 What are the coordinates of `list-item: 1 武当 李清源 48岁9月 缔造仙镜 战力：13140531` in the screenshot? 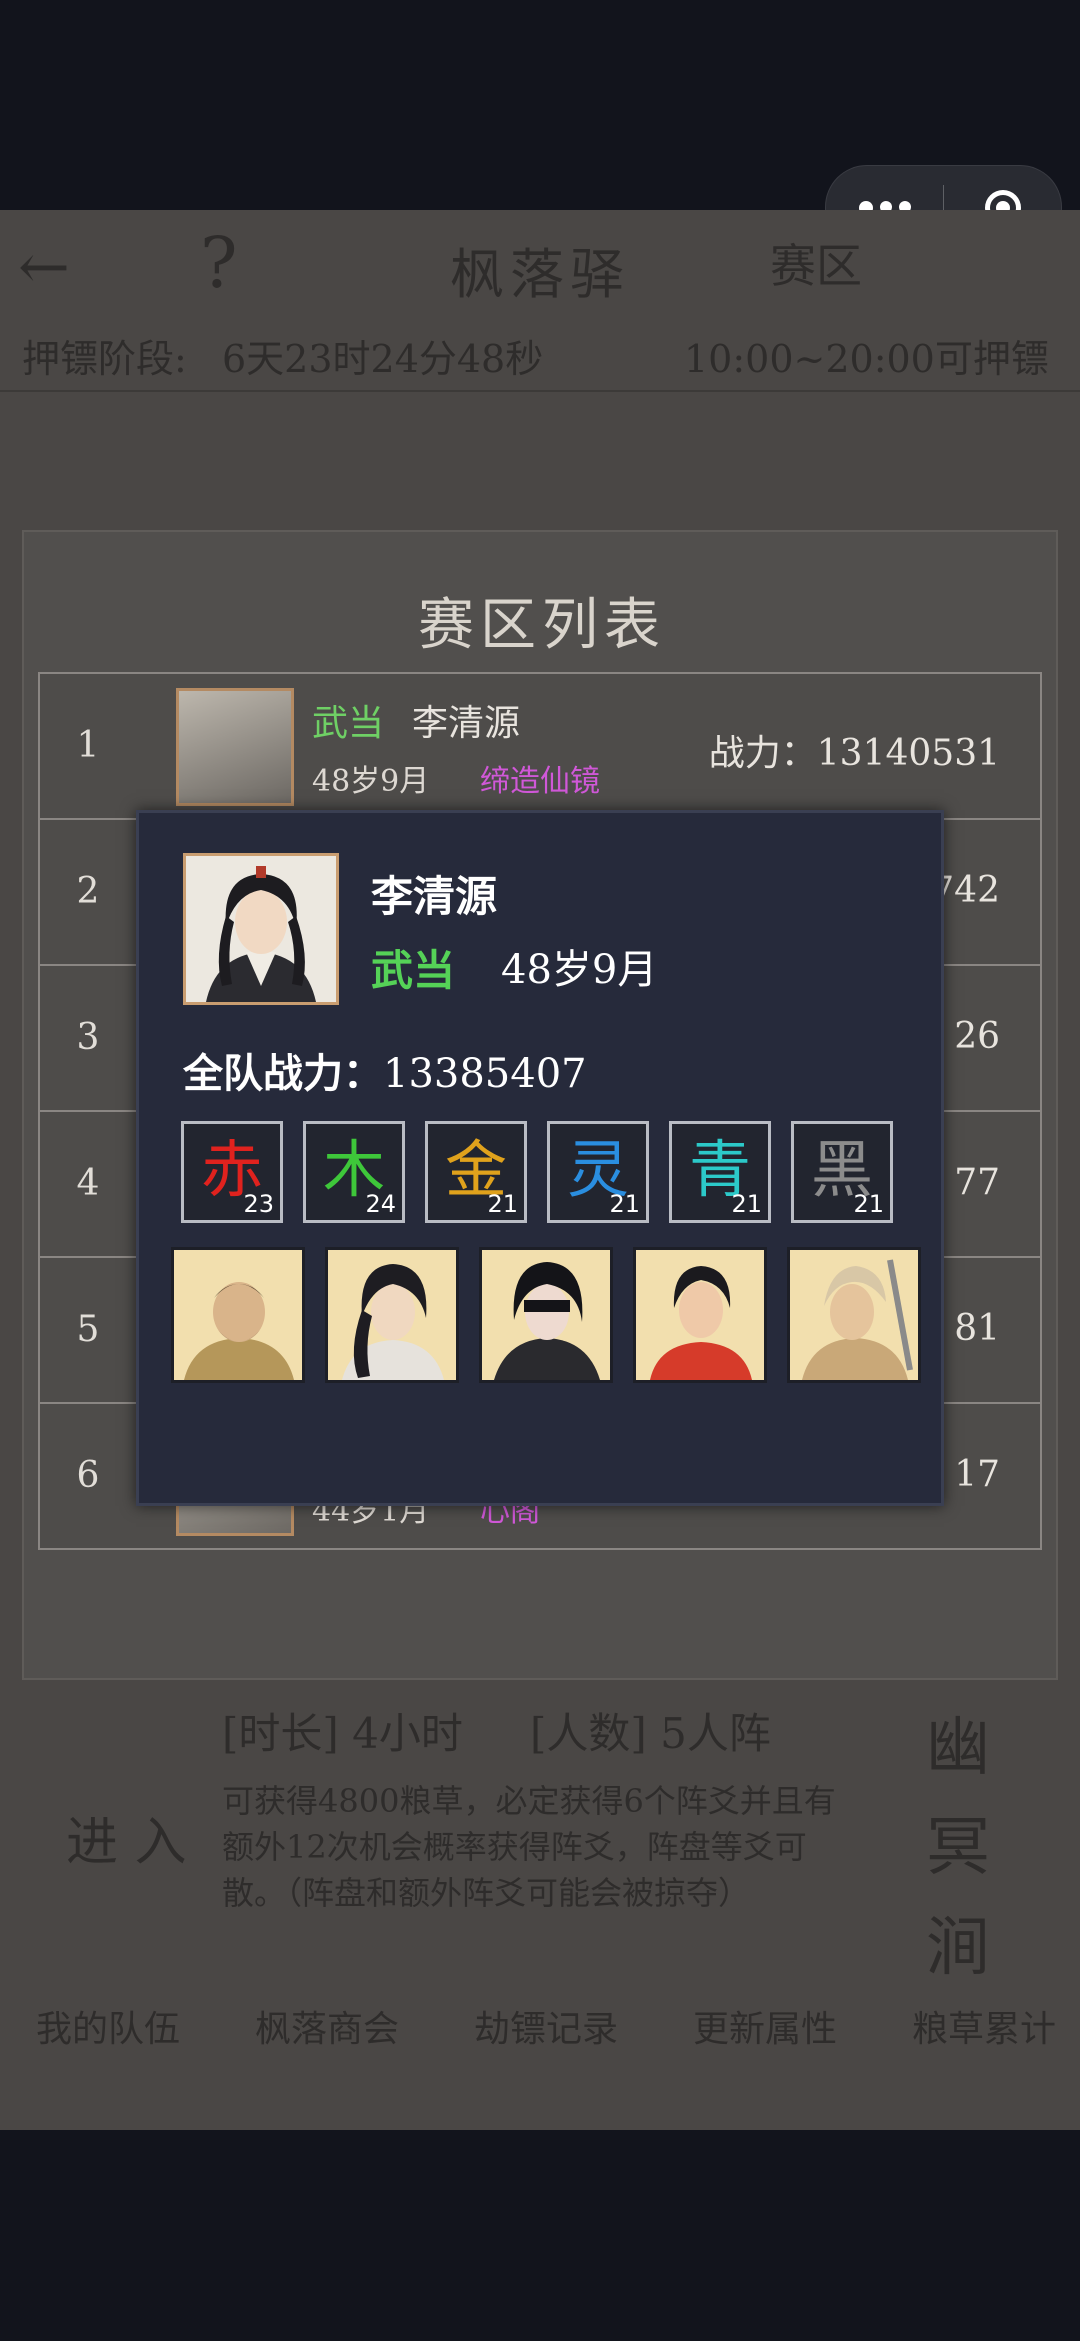 It's located at (540, 746).